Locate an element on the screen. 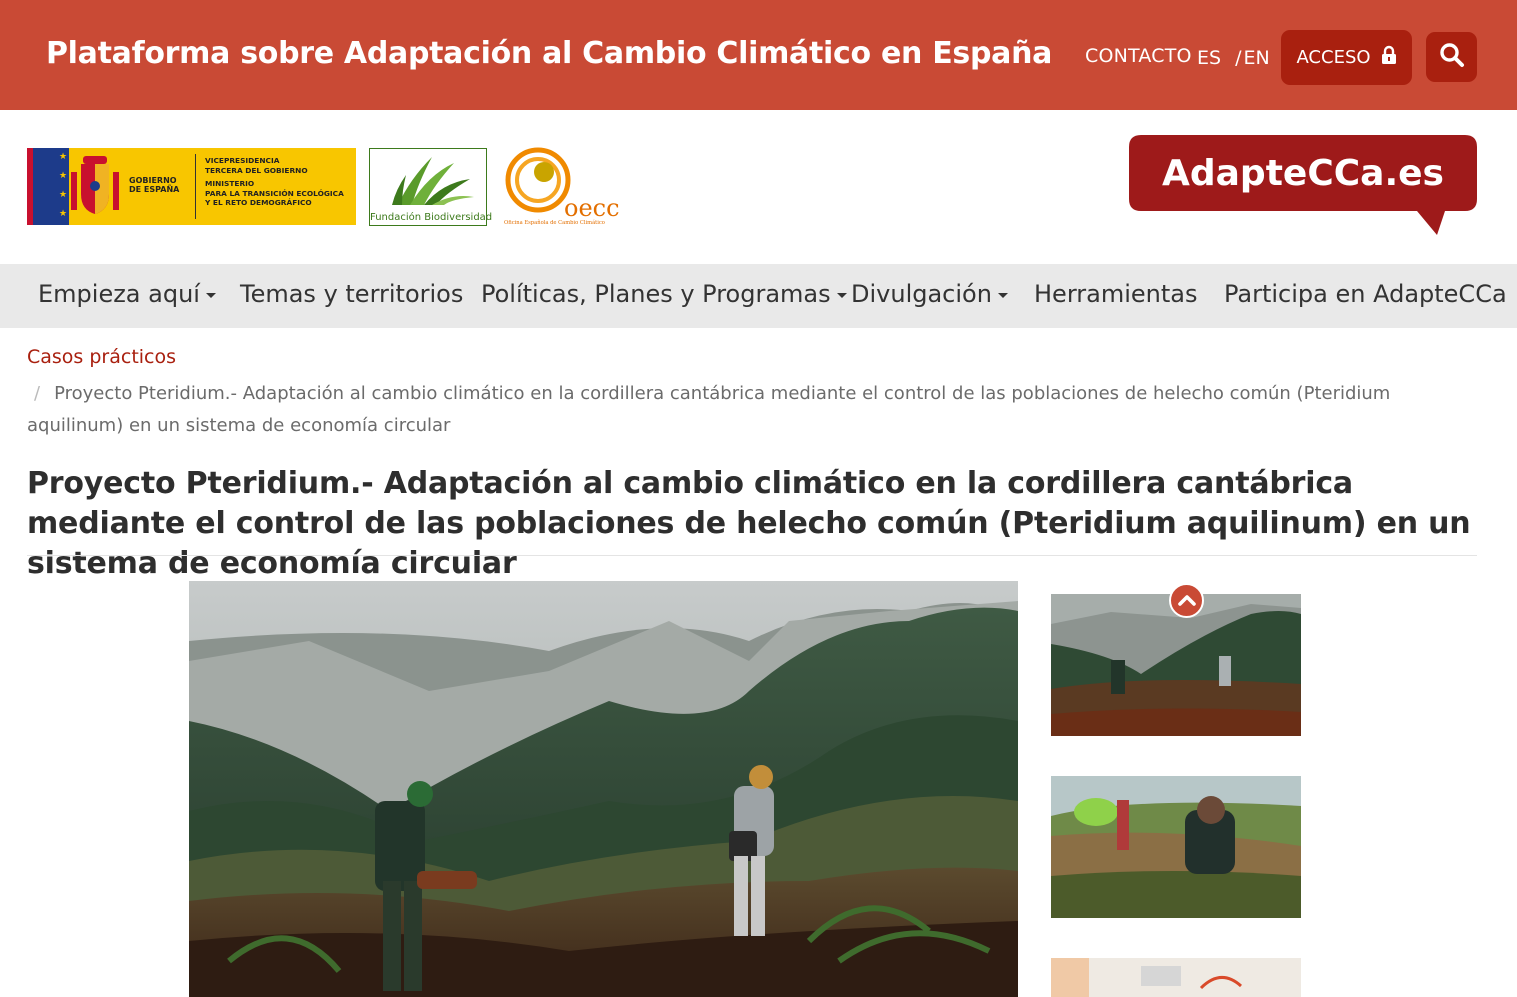 The image size is (1517, 997). fundacion-biodiversidad-logo: Fundación Biodiversidad is located at coordinates (431, 187).